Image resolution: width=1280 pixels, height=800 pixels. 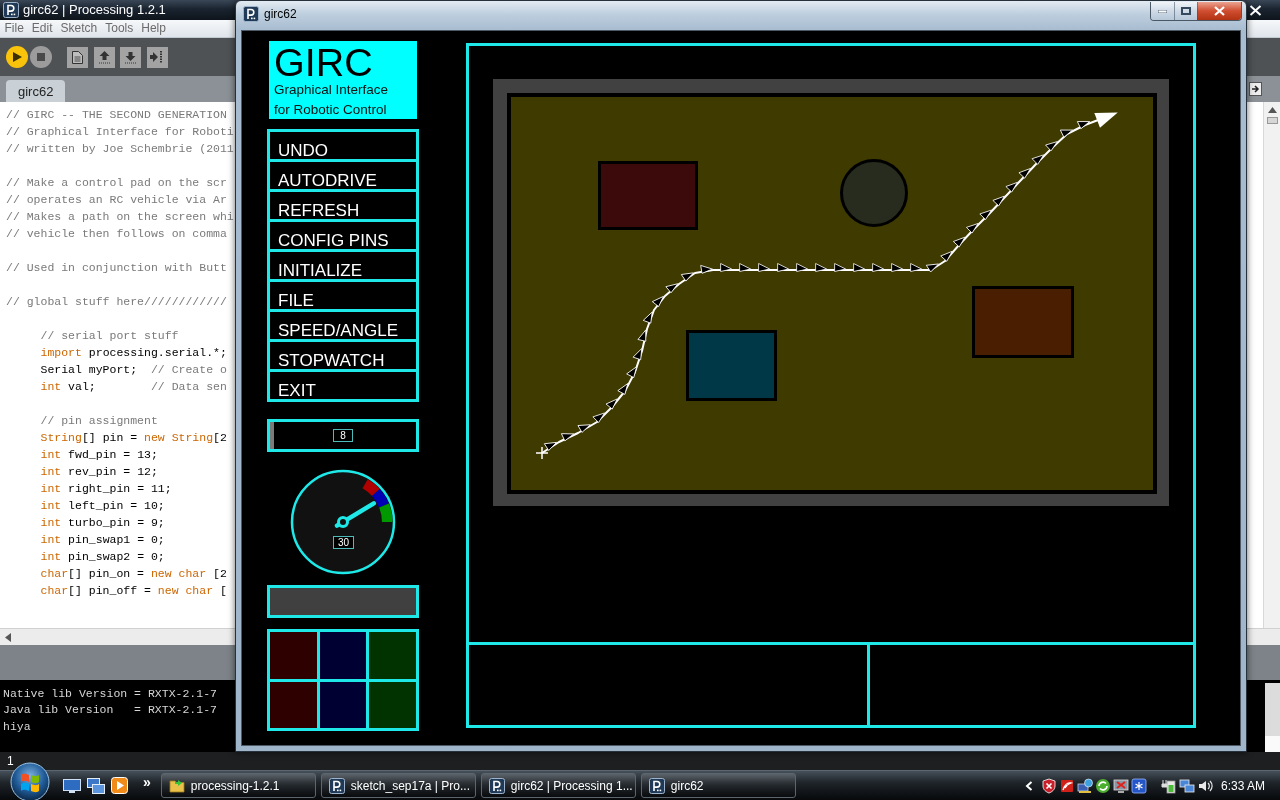 What do you see at coordinates (1102, 785) in the screenshot?
I see `refresh-icon` at bounding box center [1102, 785].